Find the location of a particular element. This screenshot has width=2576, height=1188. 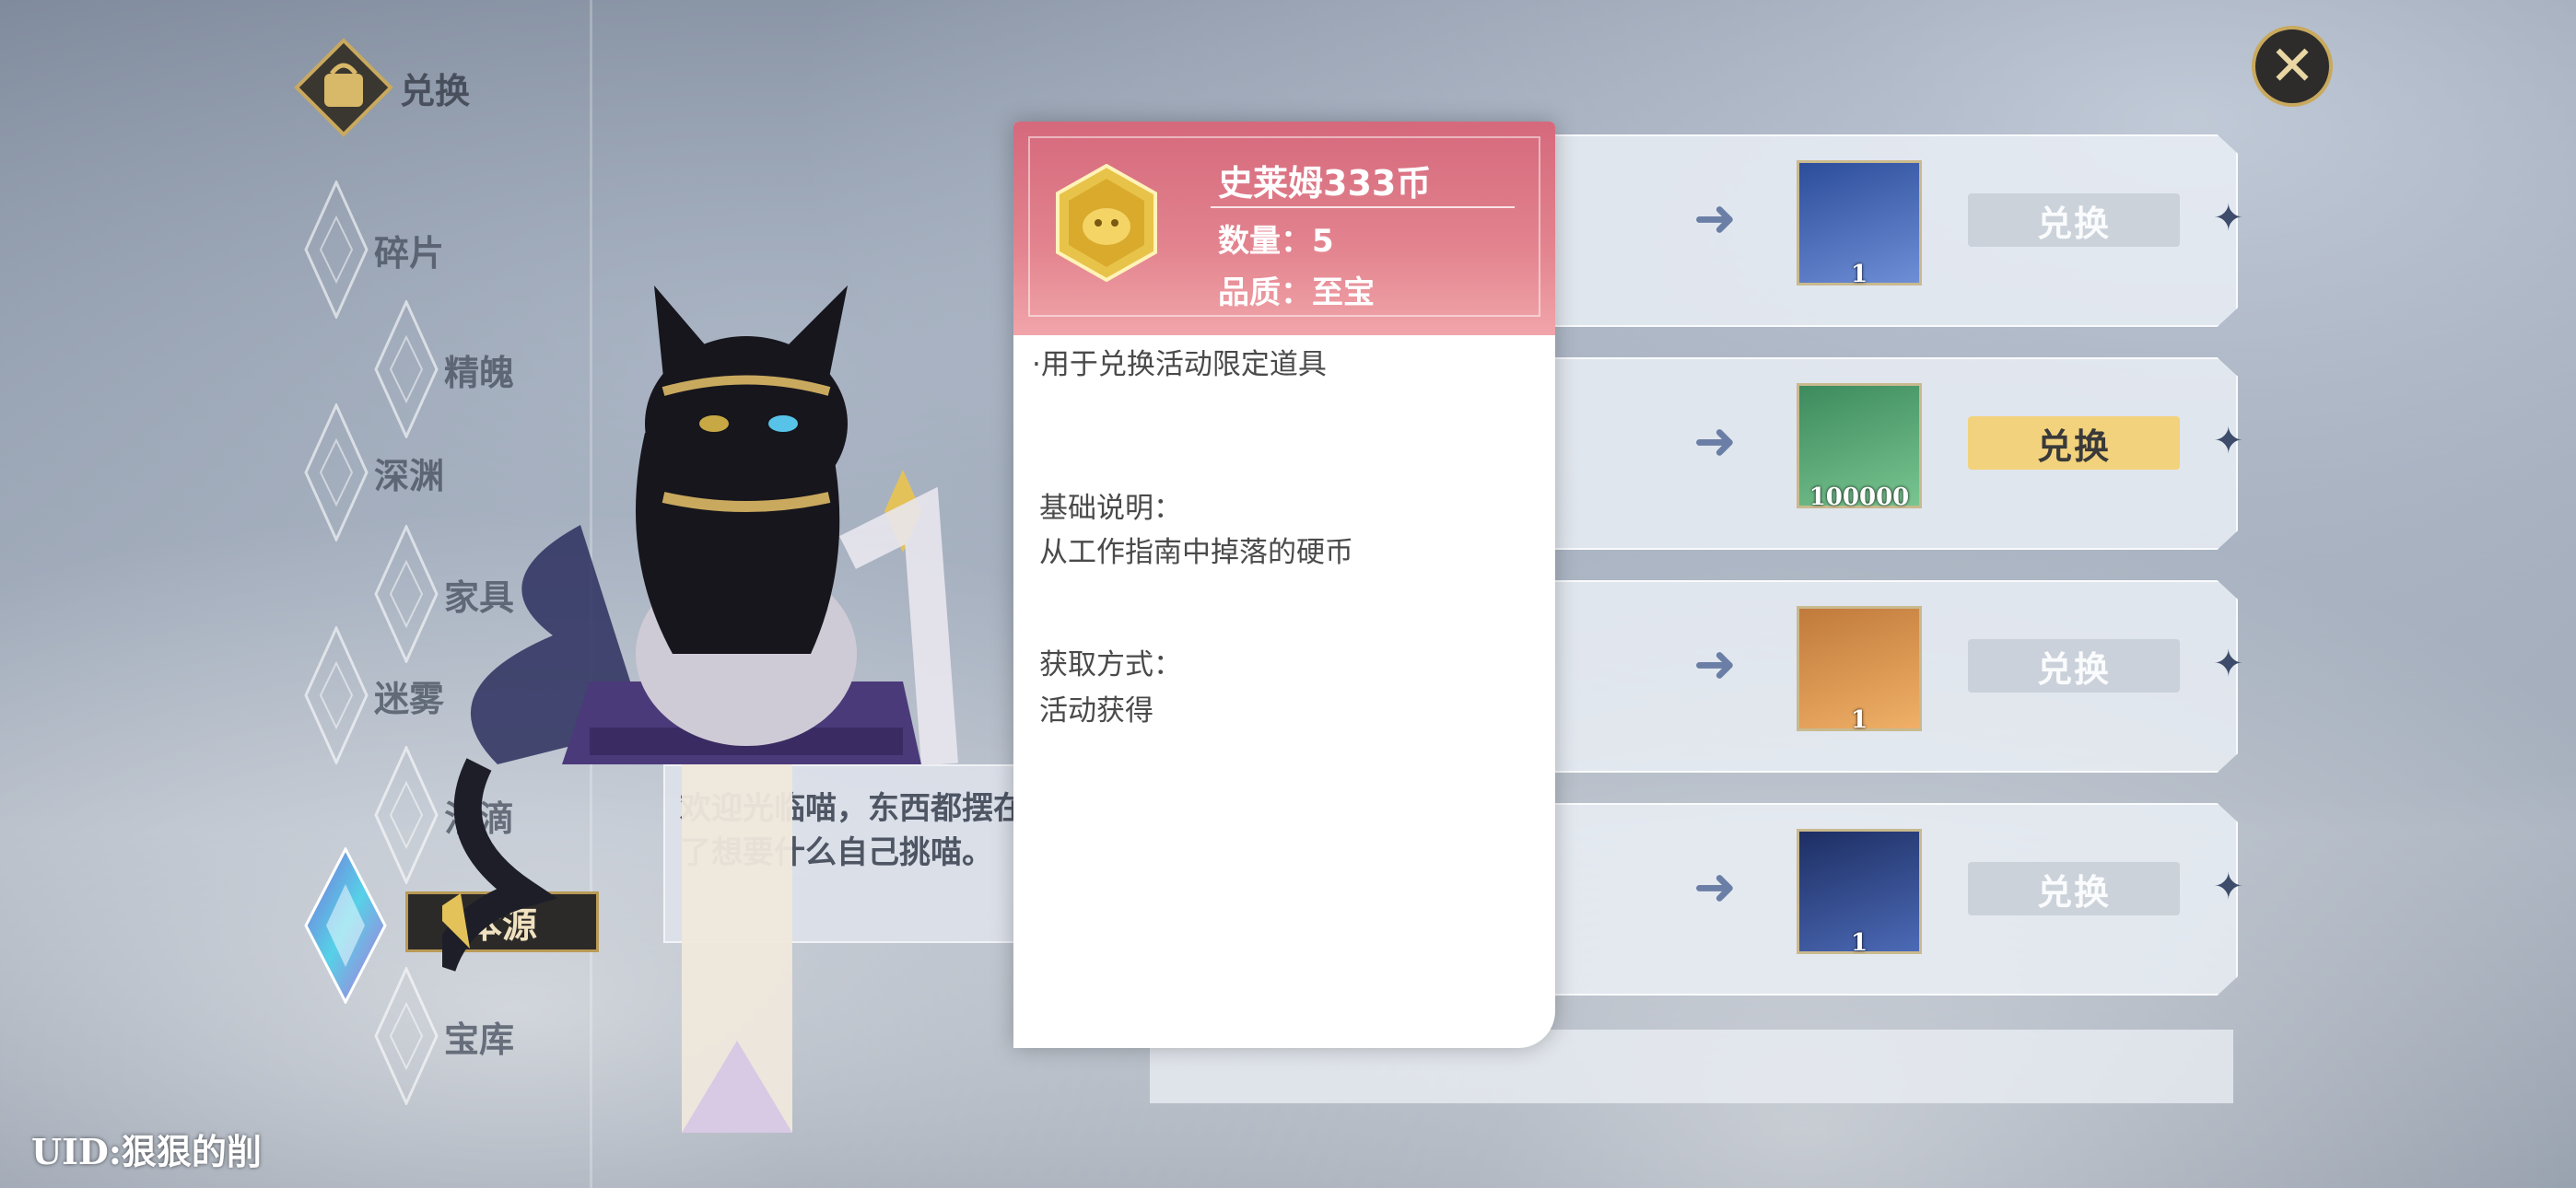

blue-orb-icon: 1 is located at coordinates (1860, 670).